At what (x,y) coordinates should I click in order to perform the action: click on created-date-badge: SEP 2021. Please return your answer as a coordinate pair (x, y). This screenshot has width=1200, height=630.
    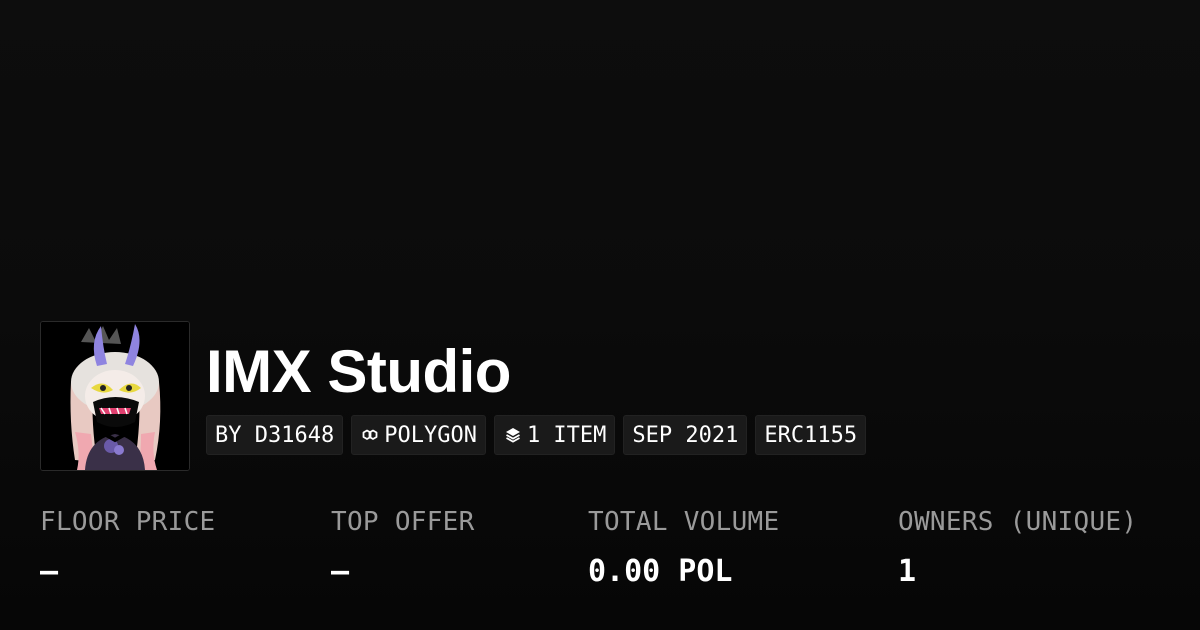
    Looking at the image, I should click on (685, 435).